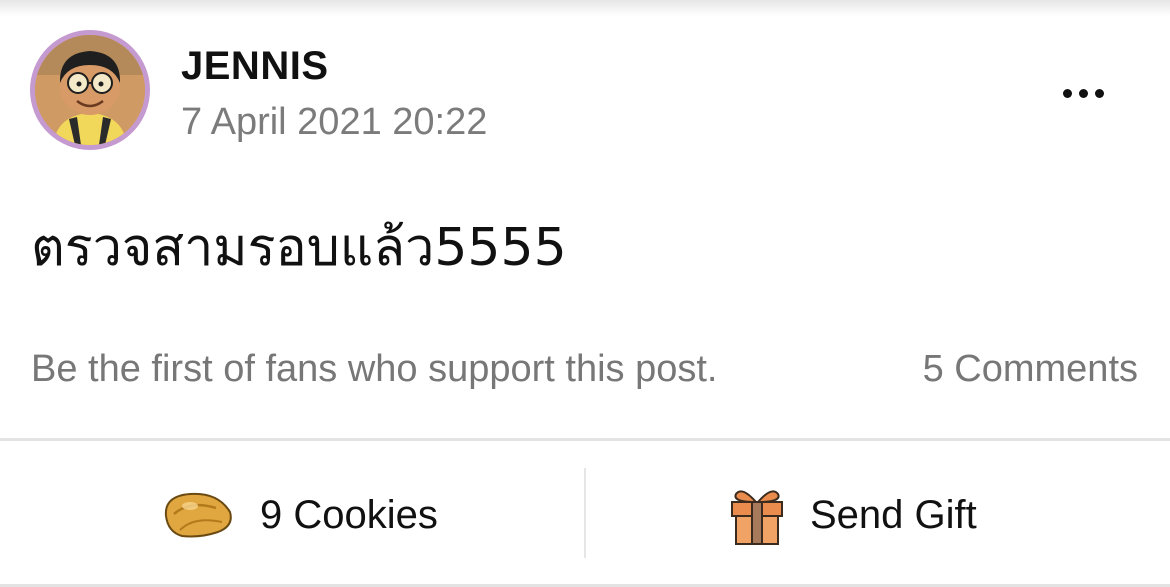  What do you see at coordinates (334, 122) in the screenshot?
I see `post-timestamp: 7 April 2021 20:22` at bounding box center [334, 122].